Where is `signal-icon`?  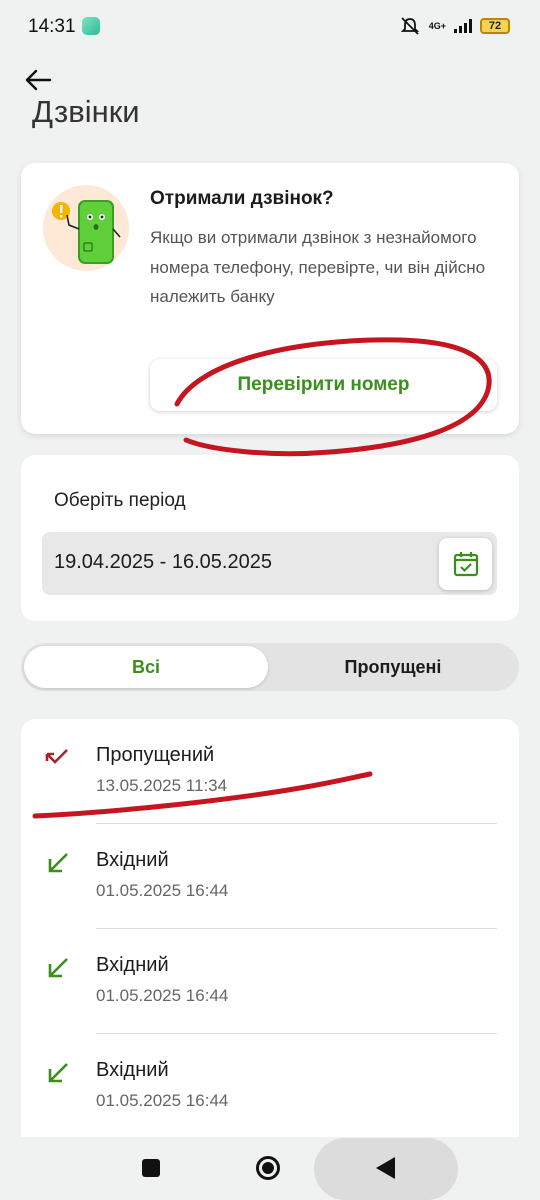 signal-icon is located at coordinates (463, 26).